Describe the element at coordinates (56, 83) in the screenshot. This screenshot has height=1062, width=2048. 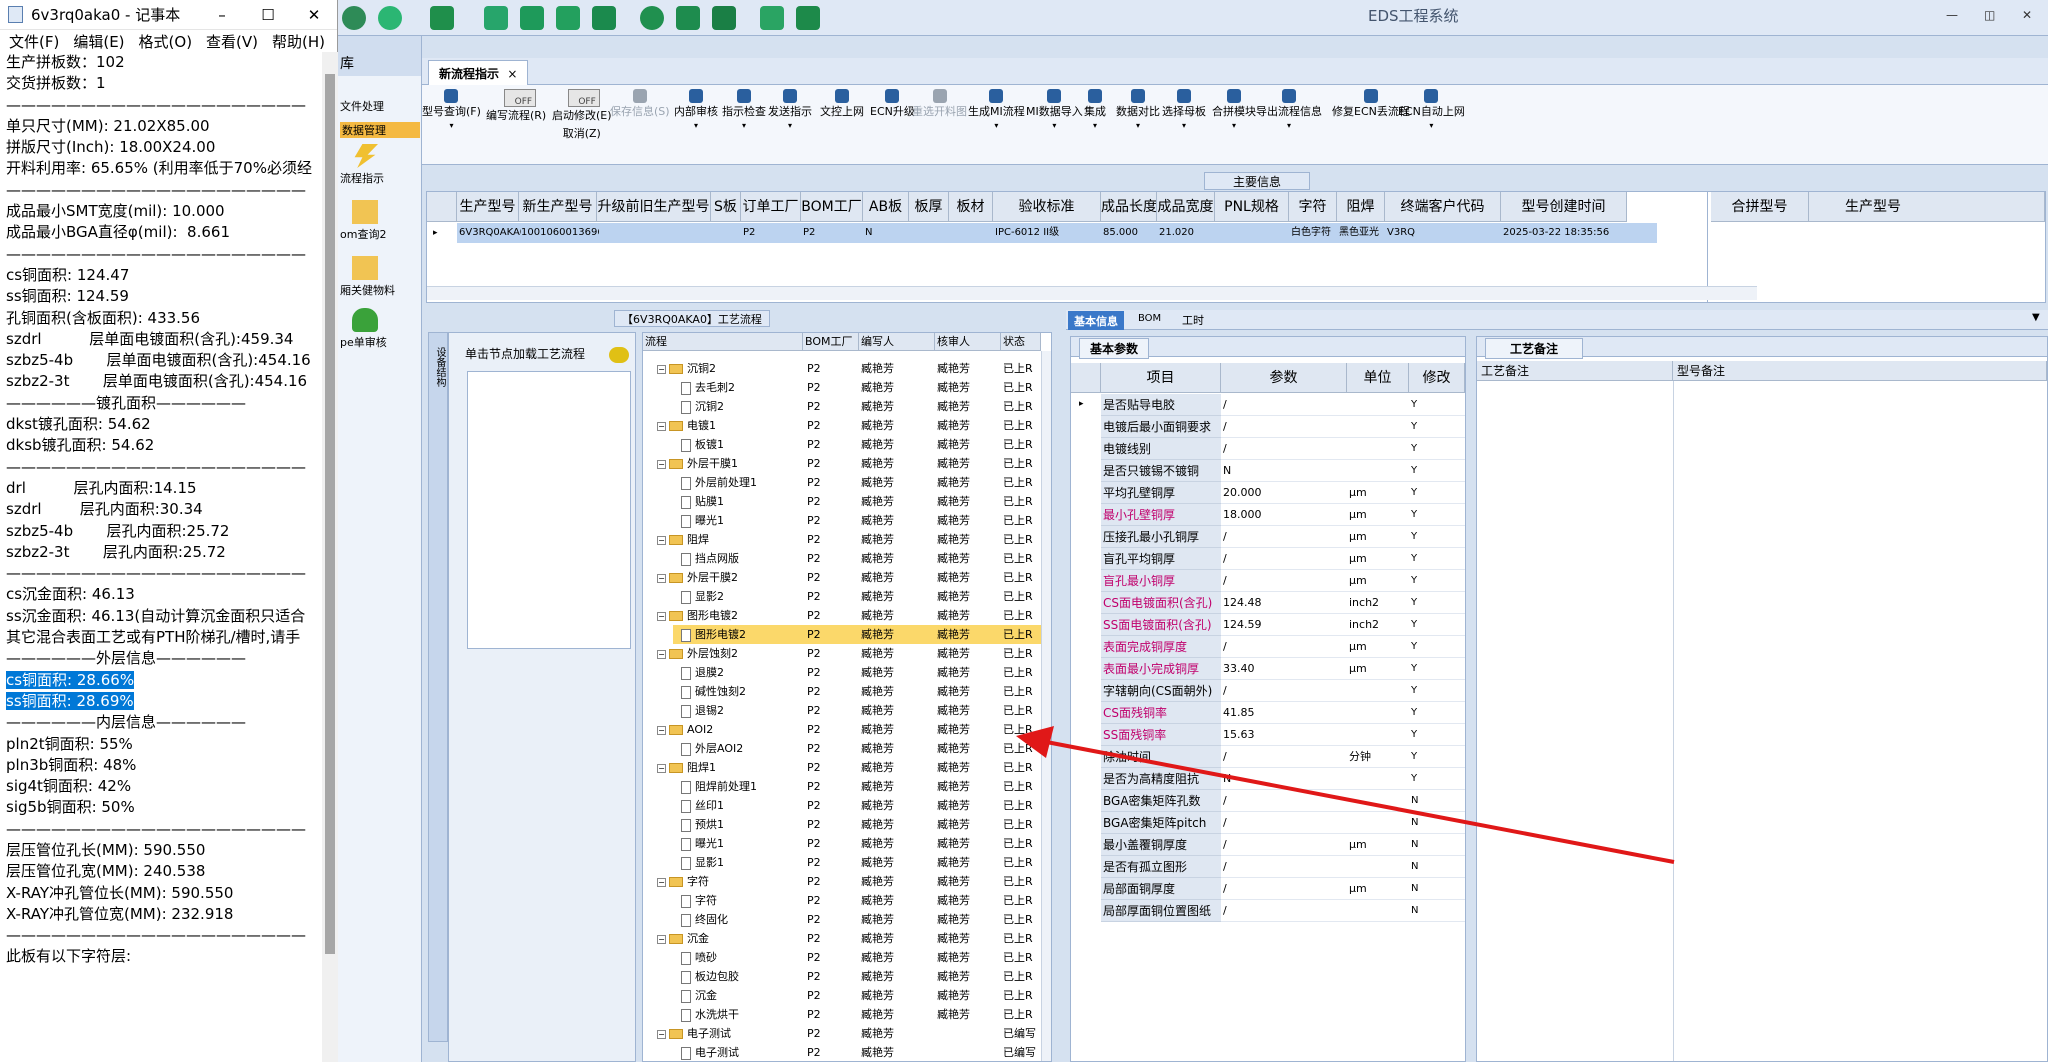
I see `notepad-line: 交货拼板数：1` at that location.